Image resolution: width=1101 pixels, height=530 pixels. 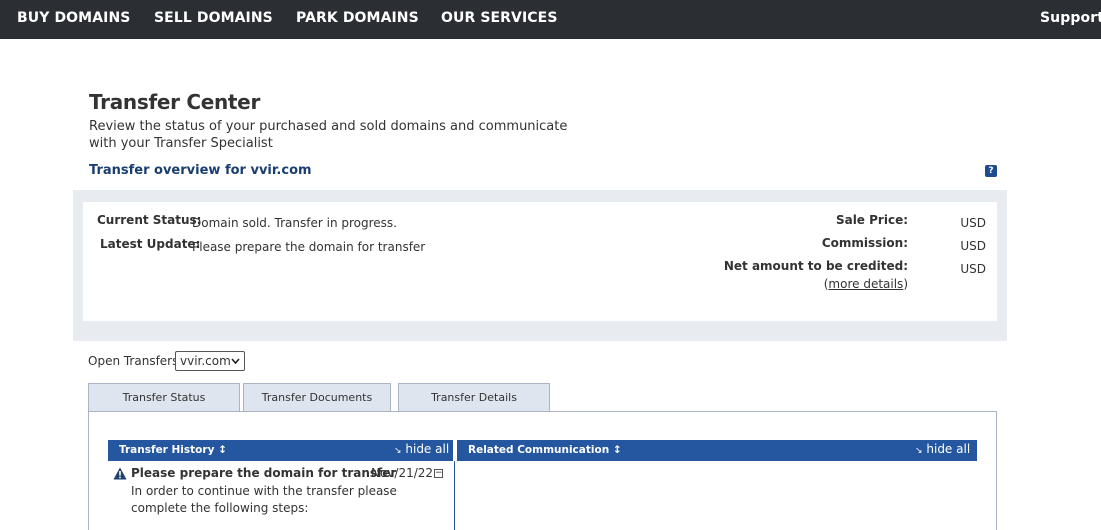 What do you see at coordinates (454, 495) in the screenshot?
I see `column-divider` at bounding box center [454, 495].